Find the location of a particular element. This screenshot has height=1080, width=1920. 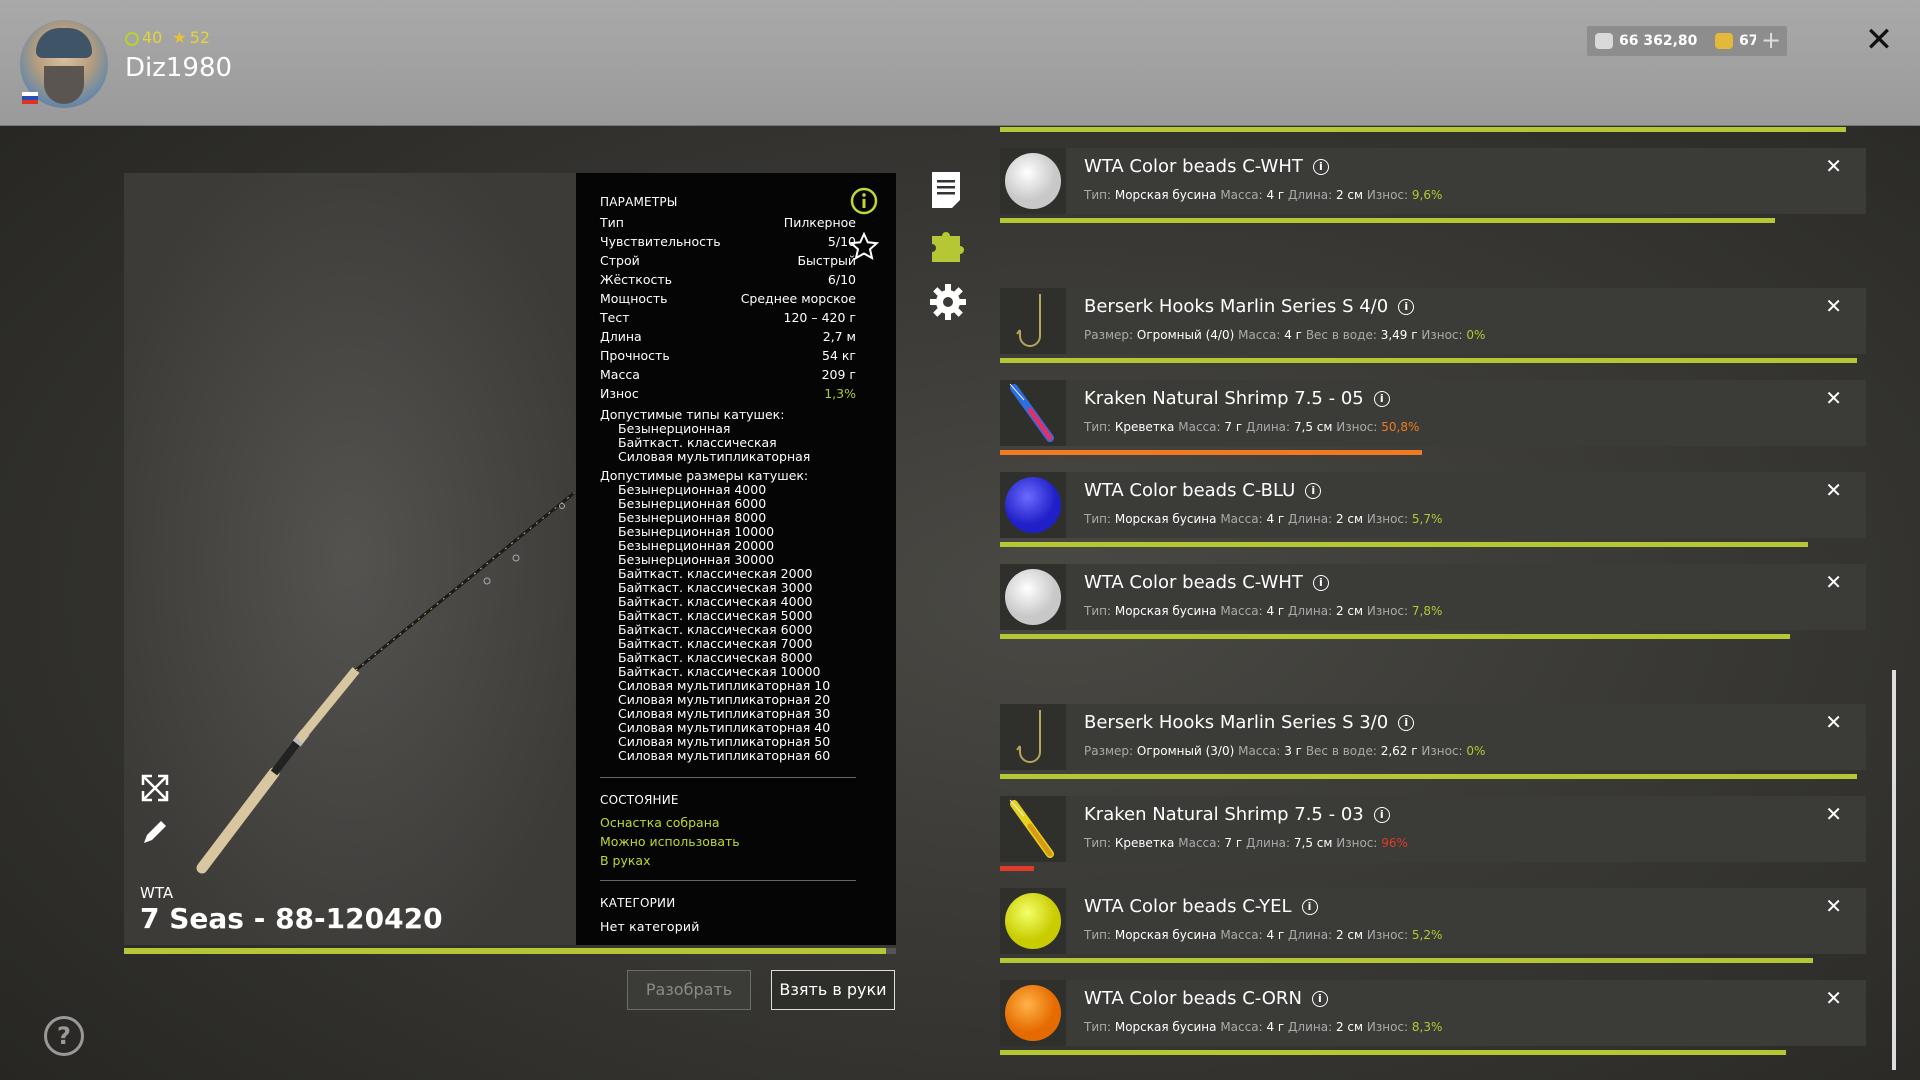

param-label: Длина is located at coordinates (621, 336).